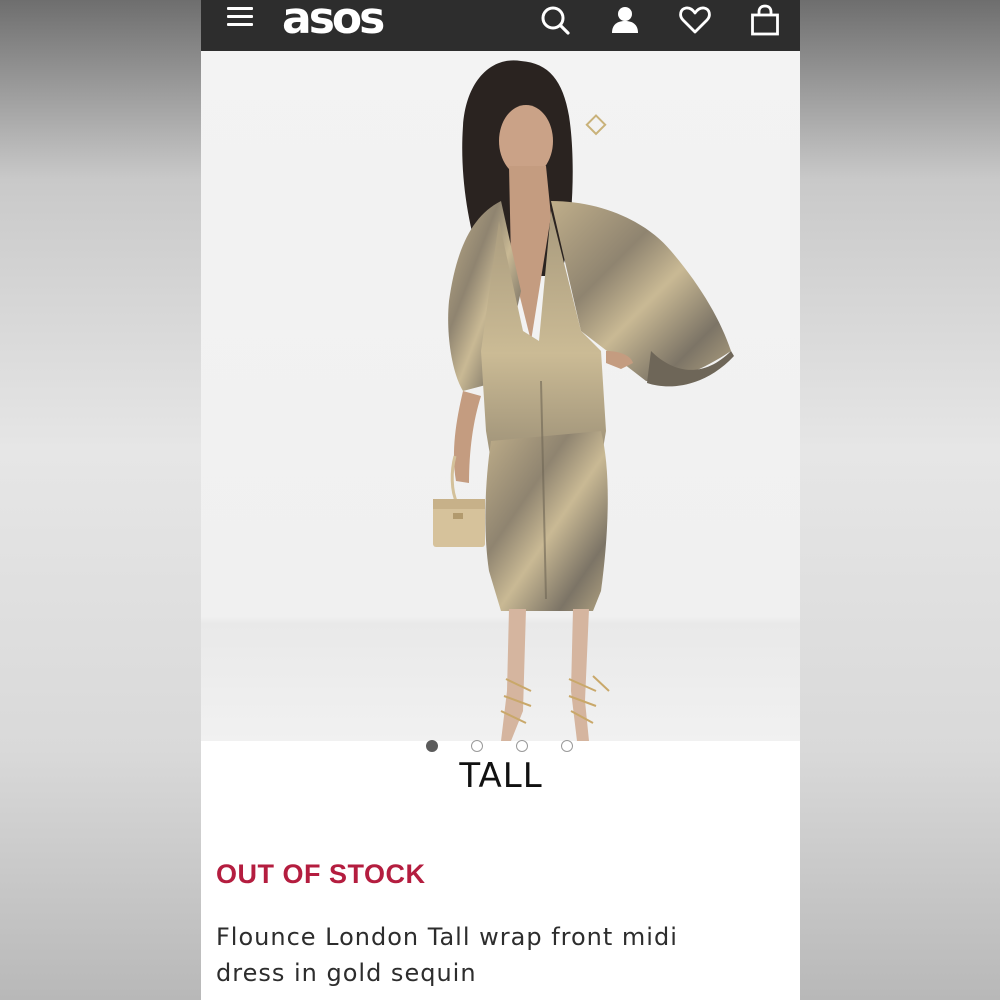  What do you see at coordinates (500, 25) in the screenshot?
I see `top-navigation-bar: asos` at bounding box center [500, 25].